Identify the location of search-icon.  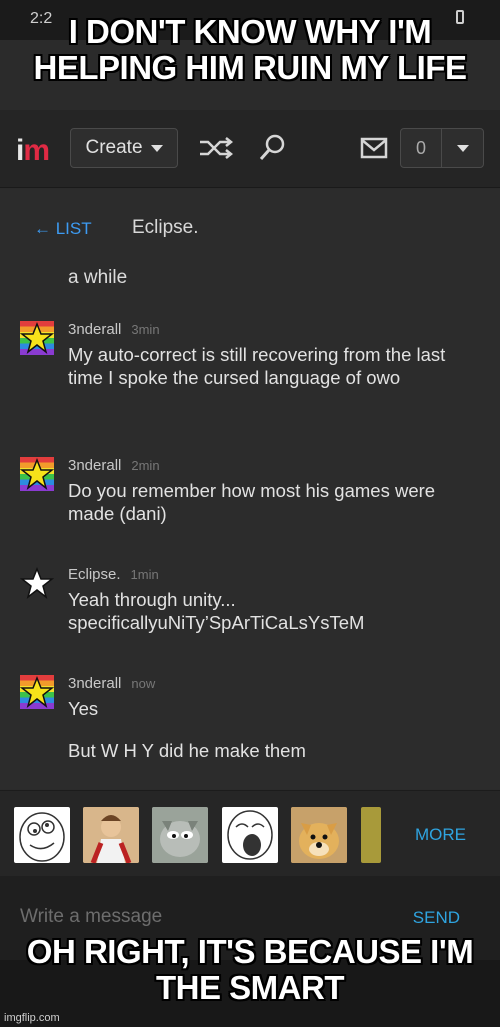
(272, 148).